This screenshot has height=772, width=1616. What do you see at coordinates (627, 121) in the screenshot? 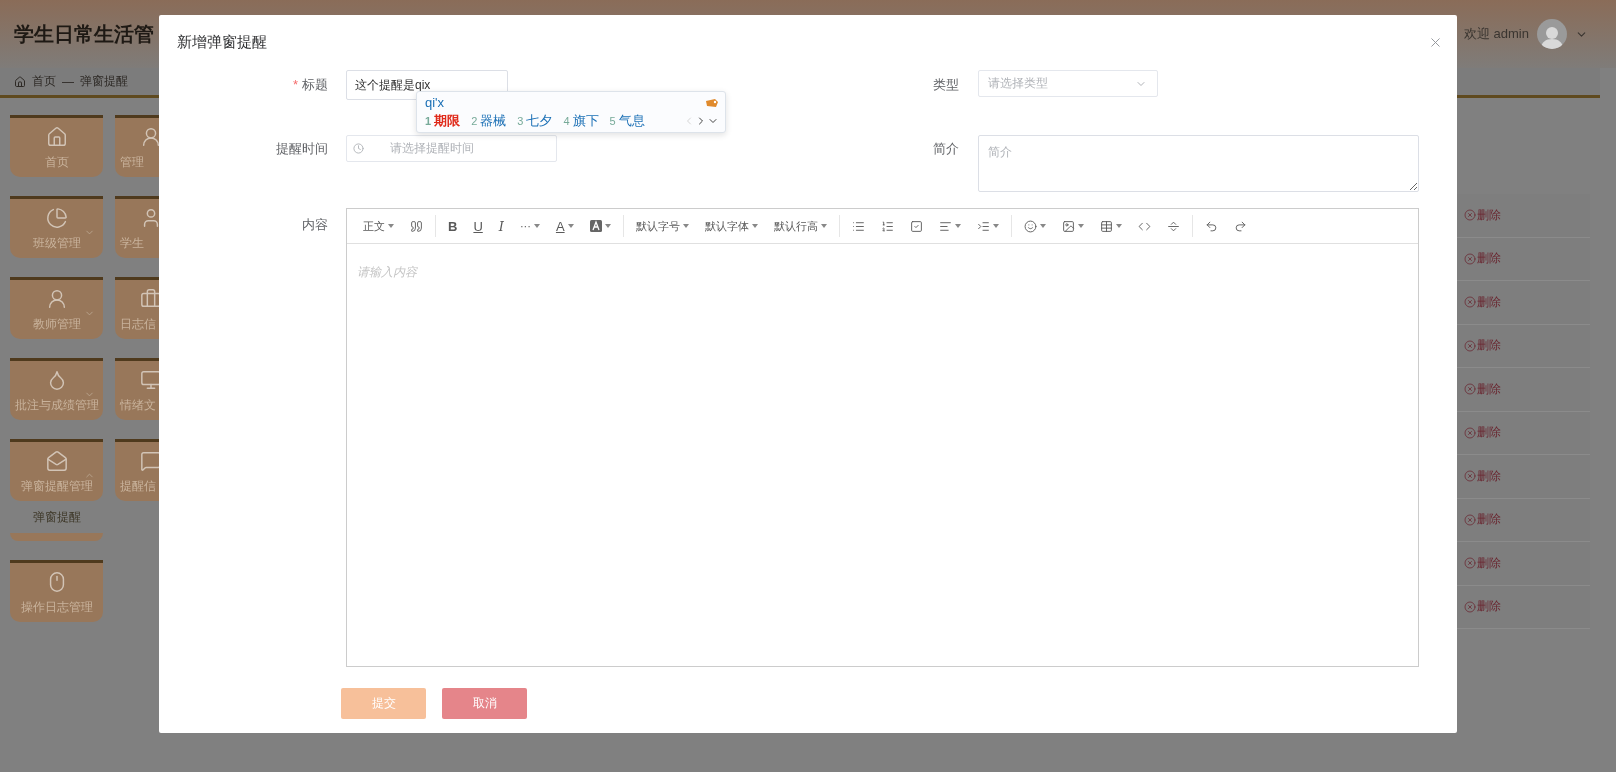
I see `ime-candidate: 5 气息` at bounding box center [627, 121].